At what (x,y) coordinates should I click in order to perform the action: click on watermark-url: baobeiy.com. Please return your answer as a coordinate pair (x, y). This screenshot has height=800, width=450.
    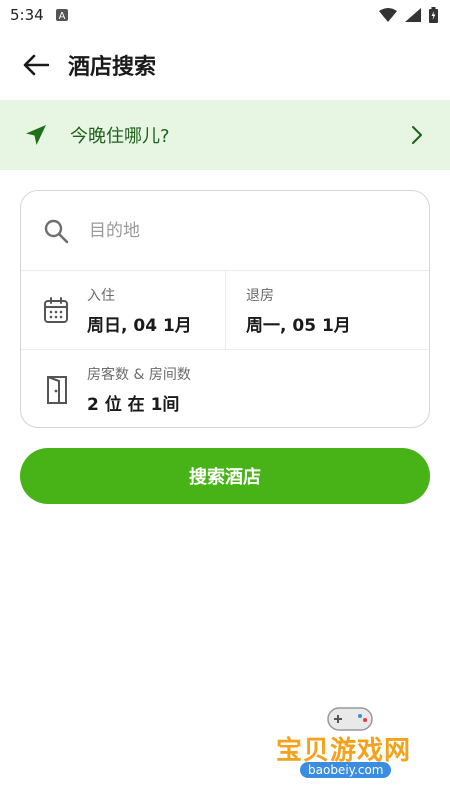
    Looking at the image, I should click on (346, 770).